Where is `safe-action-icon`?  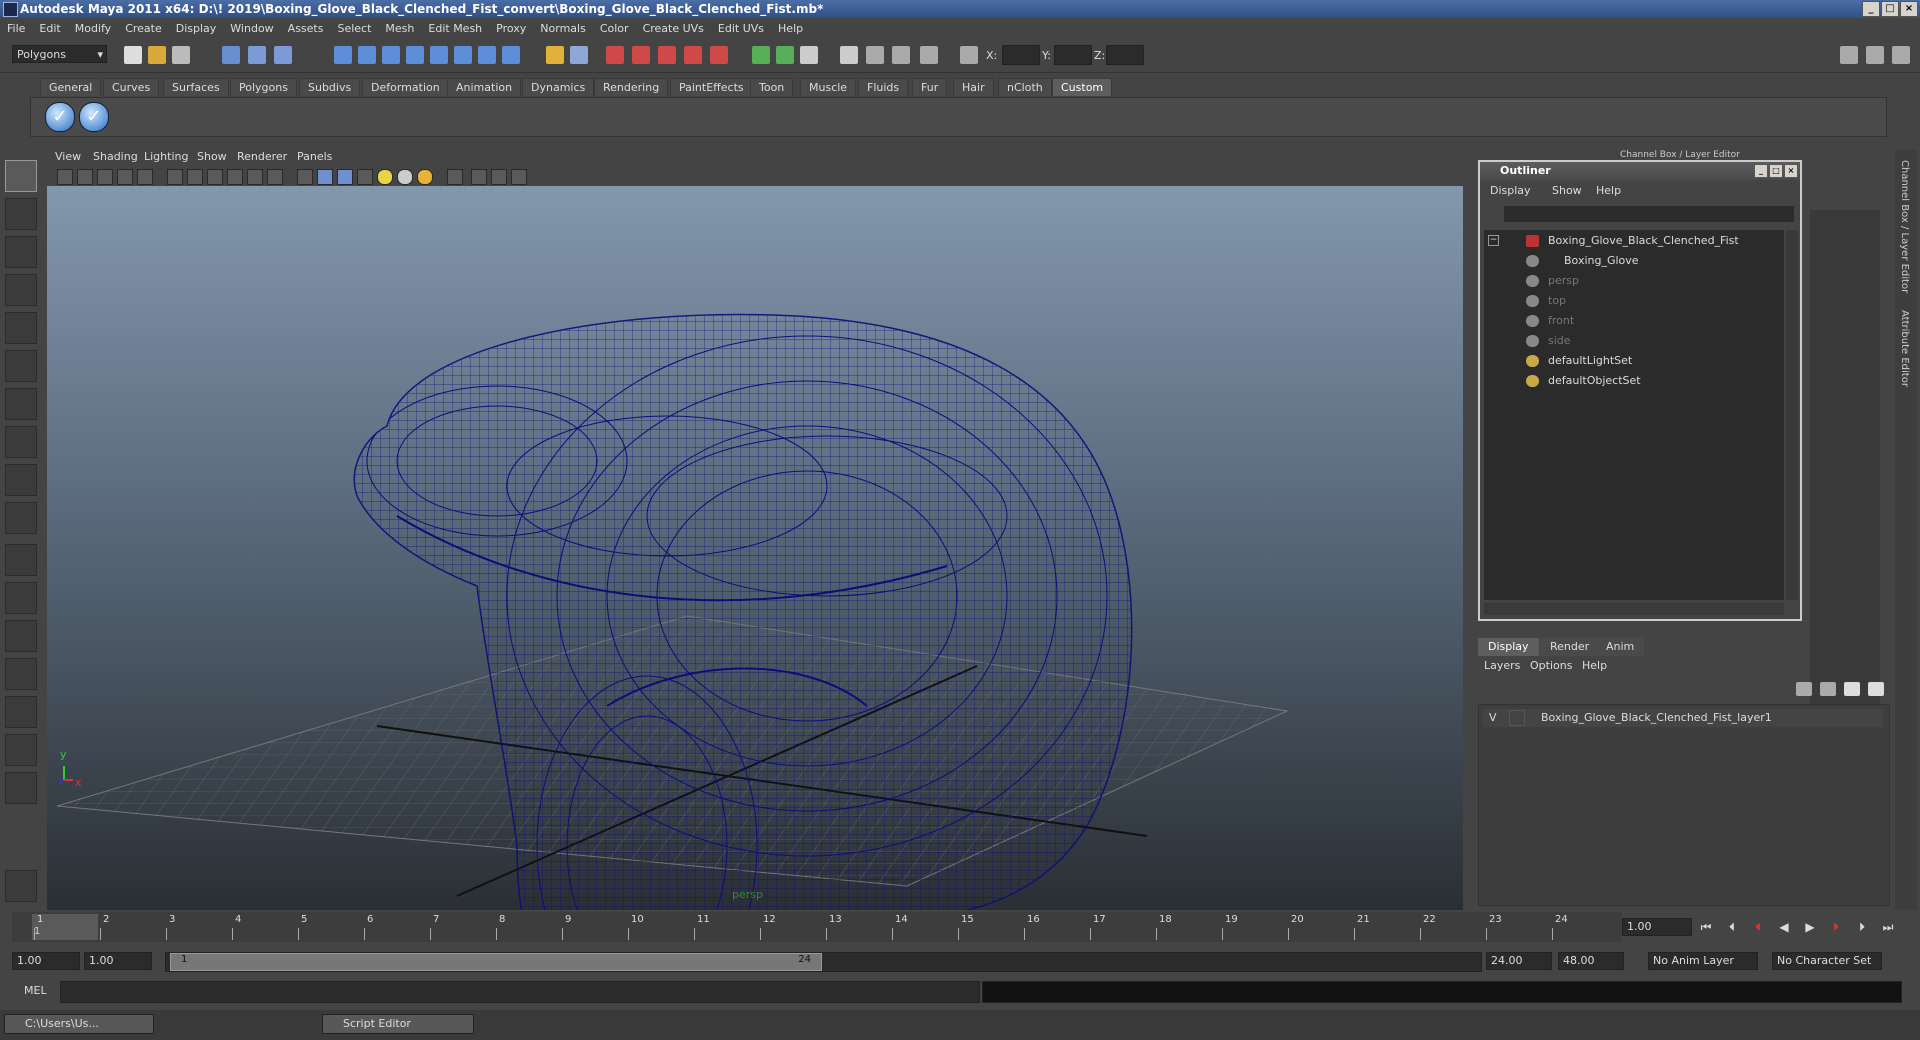
safe-action-icon is located at coordinates (255, 177).